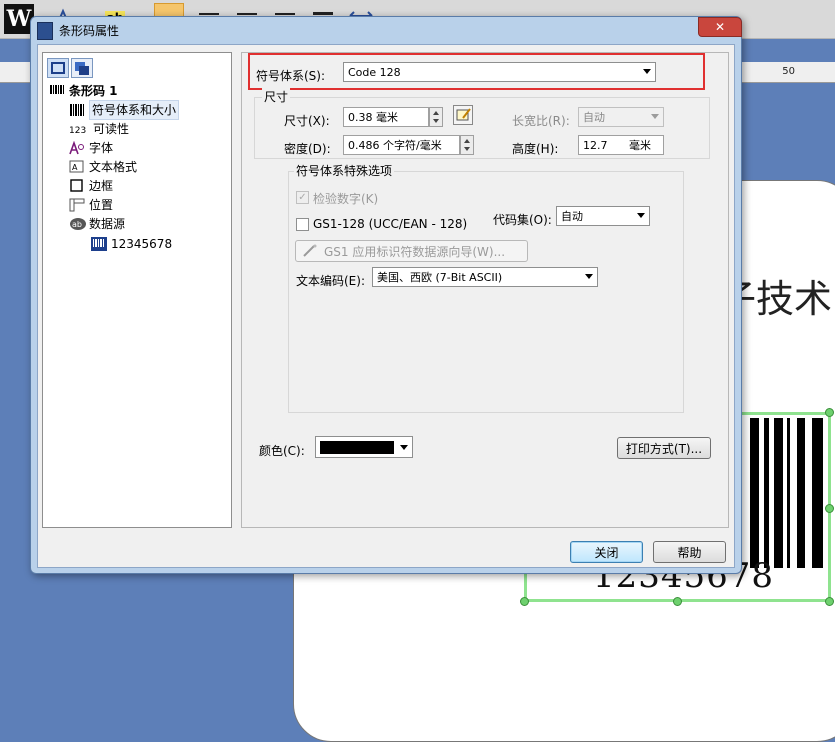  Describe the element at coordinates (330, 281) in the screenshot. I see `encoding-label: 文本编码(E):` at that location.